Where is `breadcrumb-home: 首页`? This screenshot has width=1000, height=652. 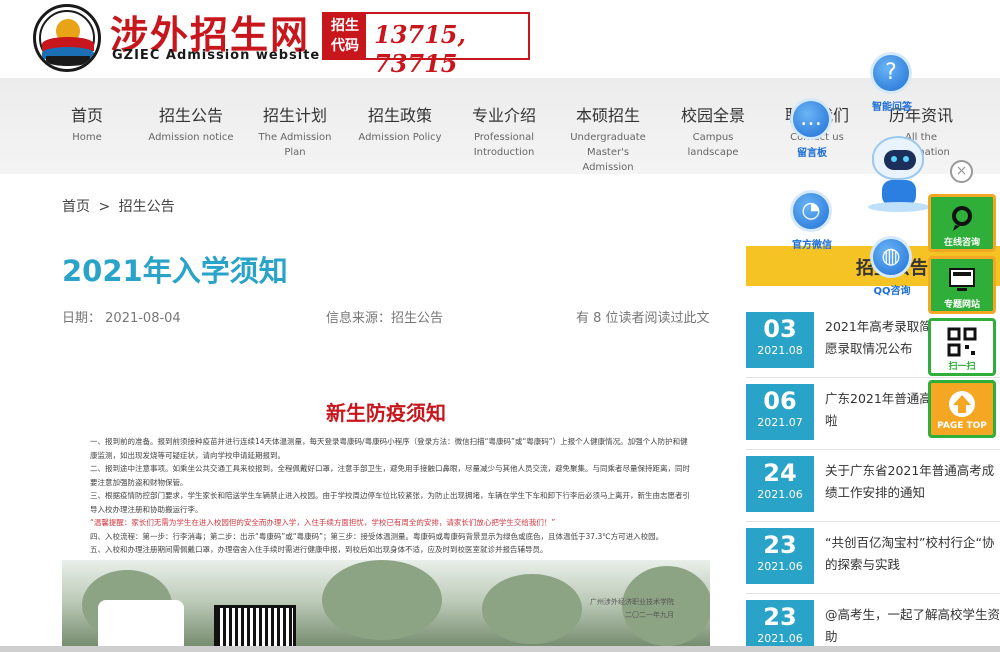 breadcrumb-home: 首页 is located at coordinates (76, 207).